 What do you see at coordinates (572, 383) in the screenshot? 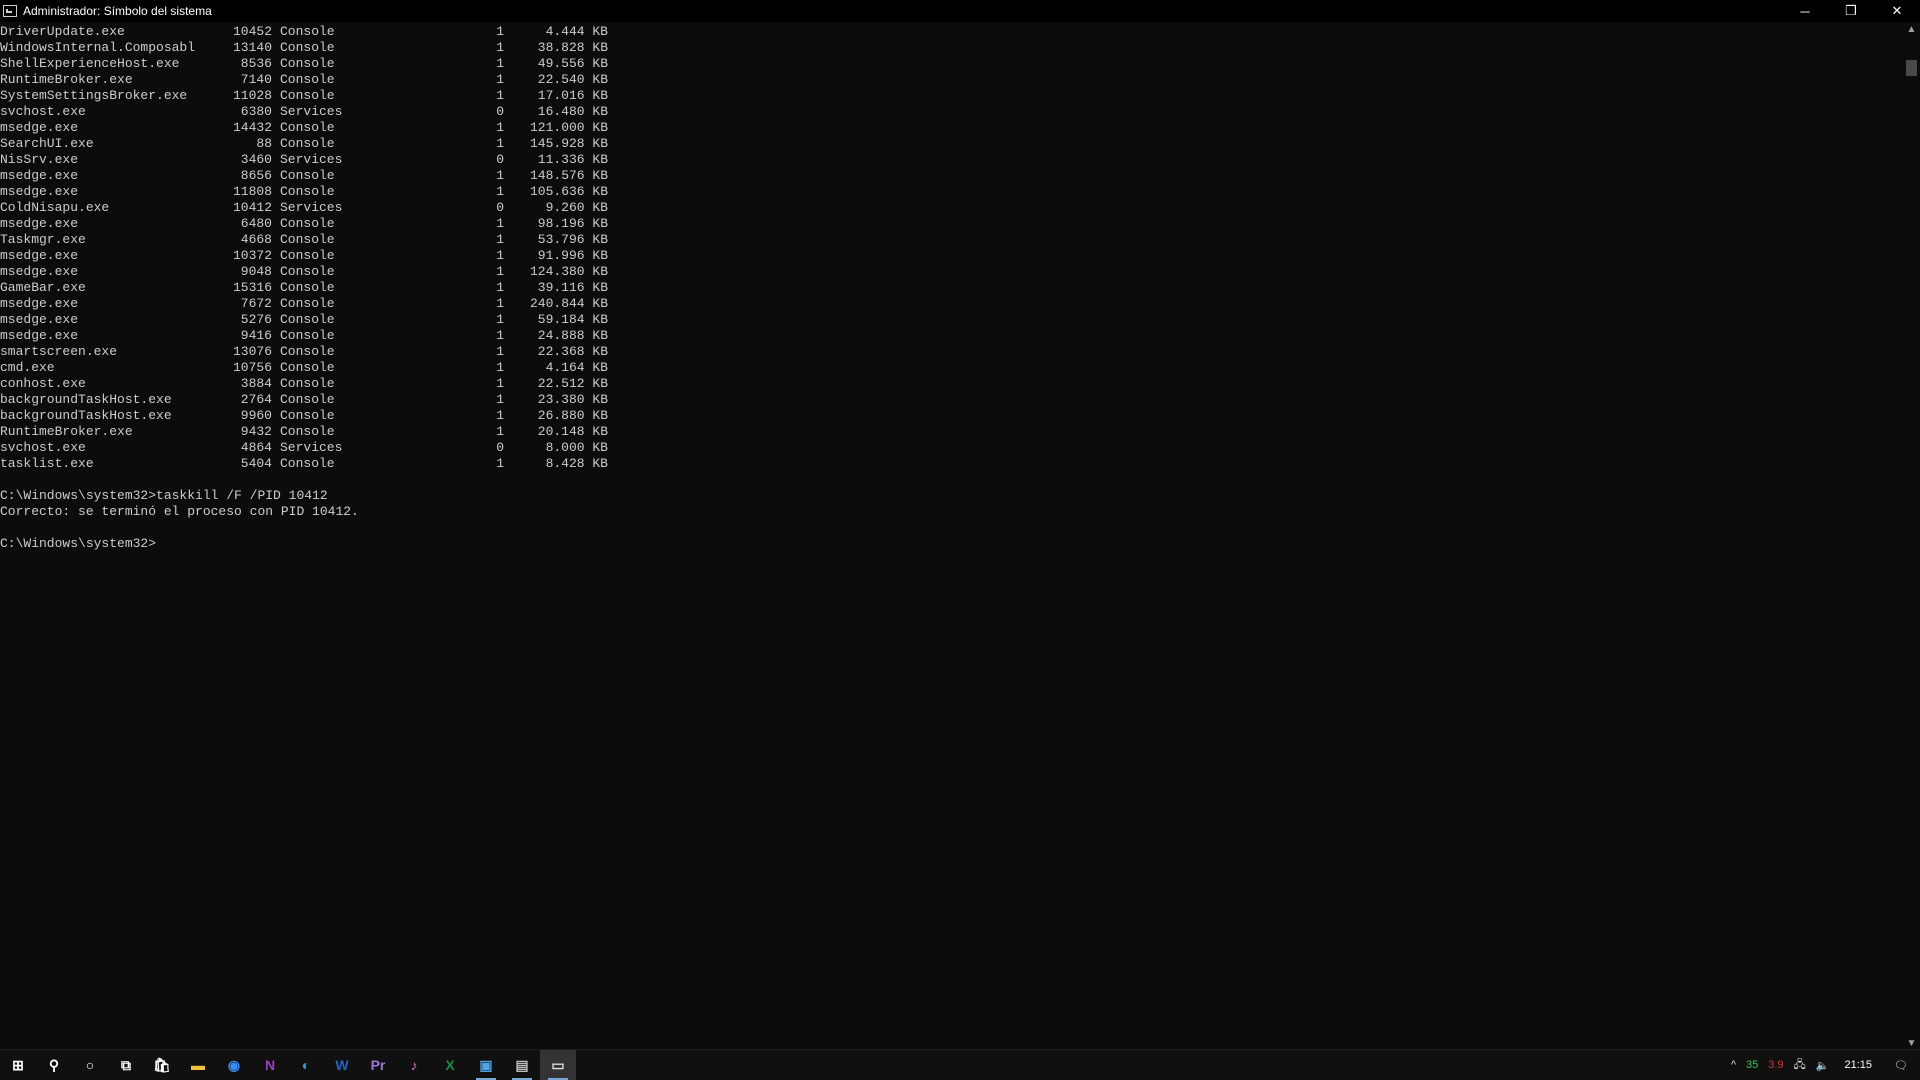
I see `process-memory: 22.512 KB` at bounding box center [572, 383].